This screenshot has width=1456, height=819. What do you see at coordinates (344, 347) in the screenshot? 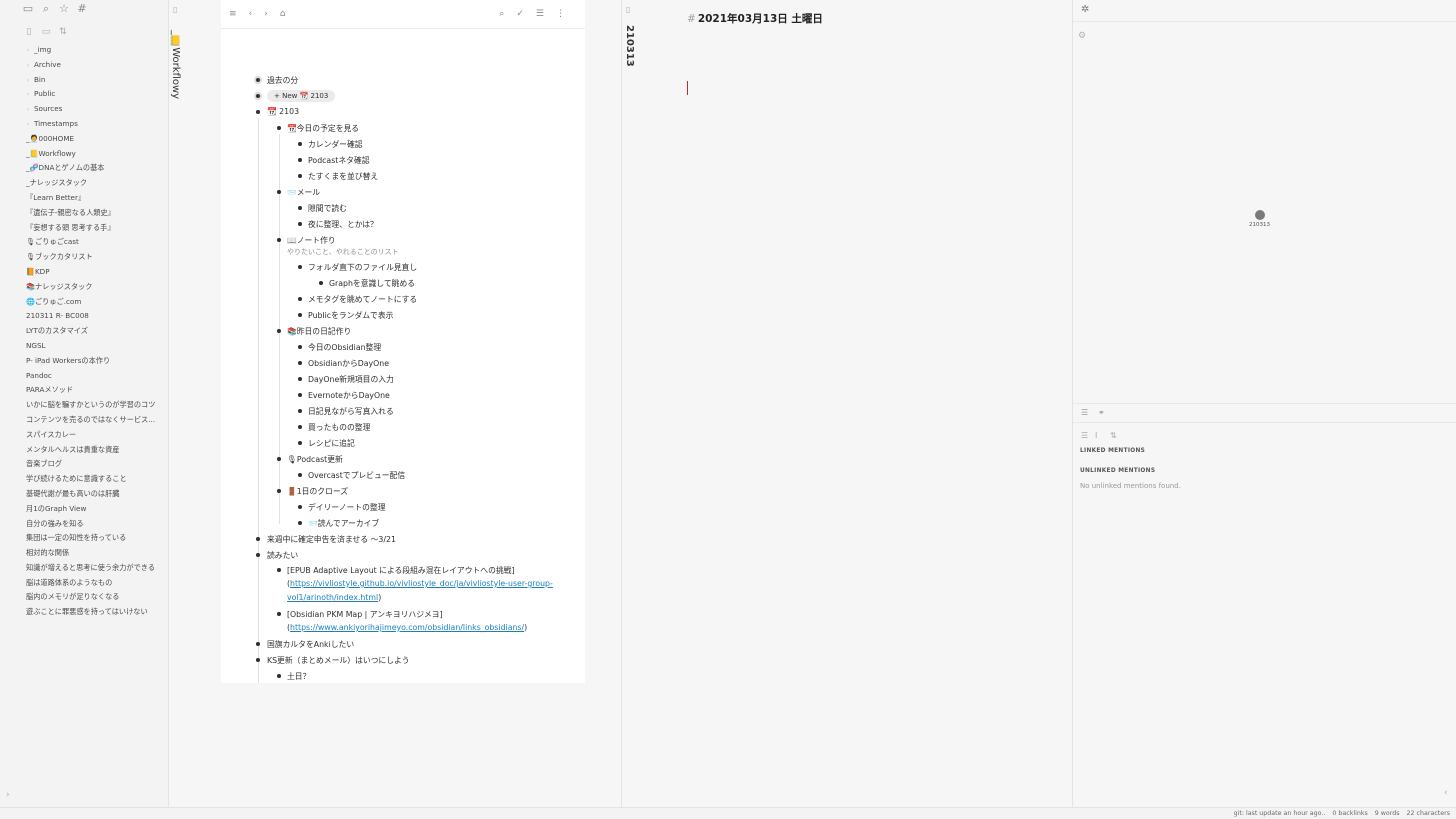
I see `outline-item: 今日のObsidian整理` at bounding box center [344, 347].